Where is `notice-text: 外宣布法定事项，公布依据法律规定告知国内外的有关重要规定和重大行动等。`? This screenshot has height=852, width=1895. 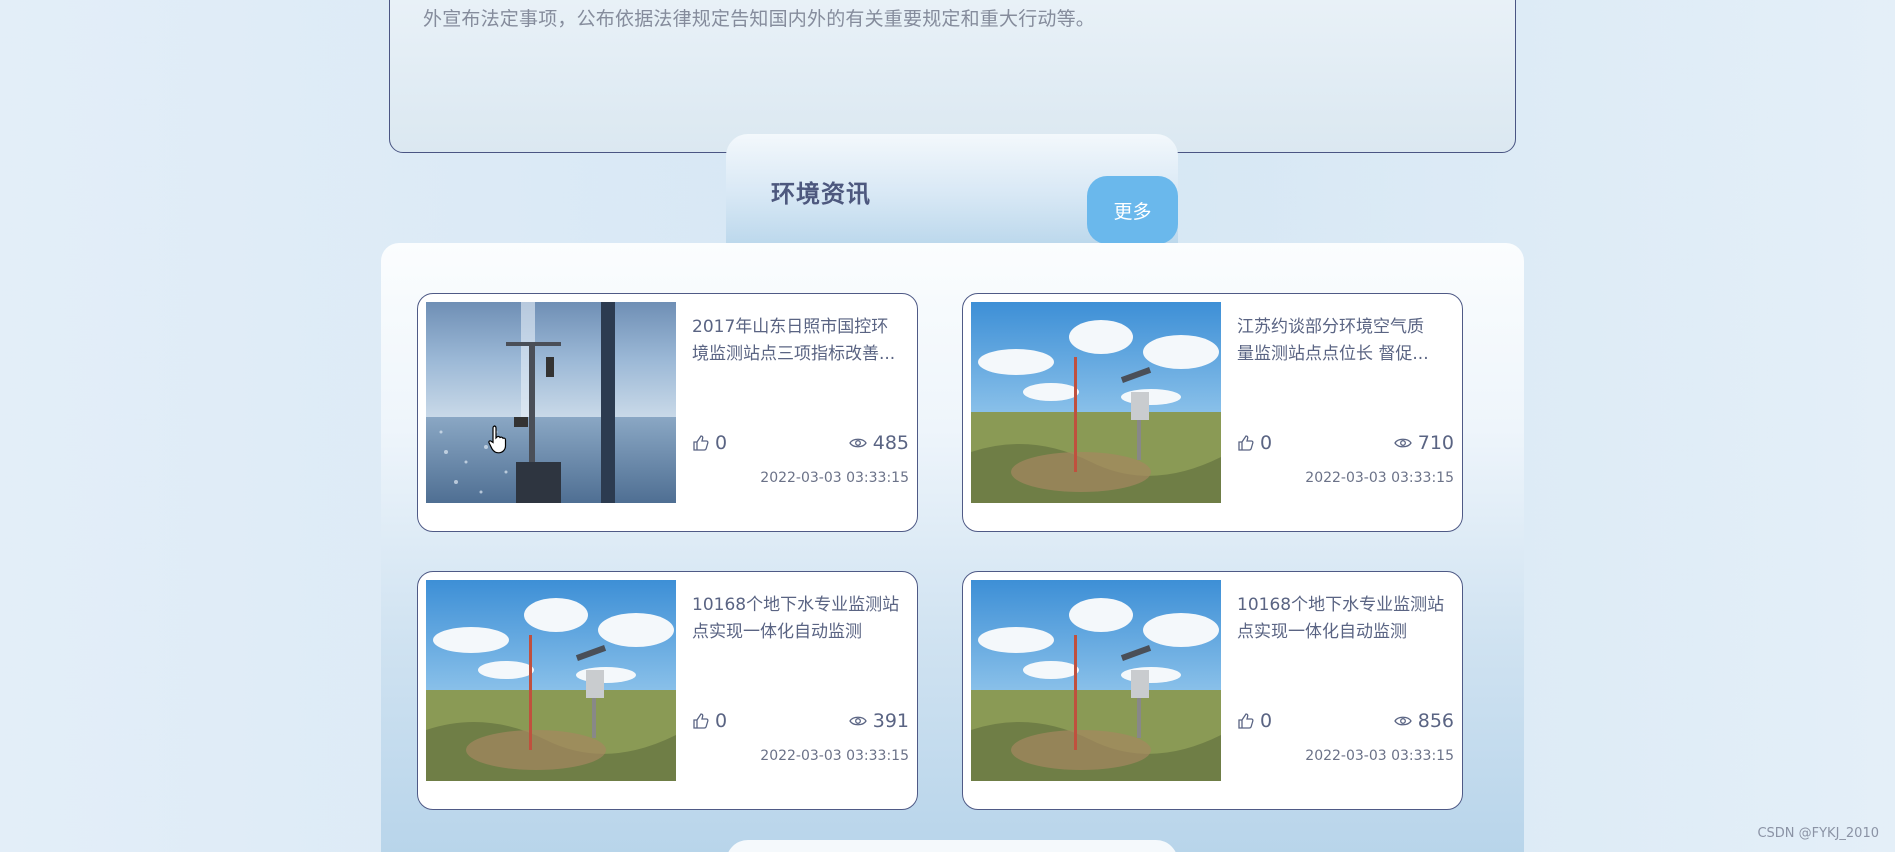
notice-text: 外宣布法定事项，公布依据法律规定告知国内外的有关重要规定和重大行动等。 is located at coordinates (759, 19).